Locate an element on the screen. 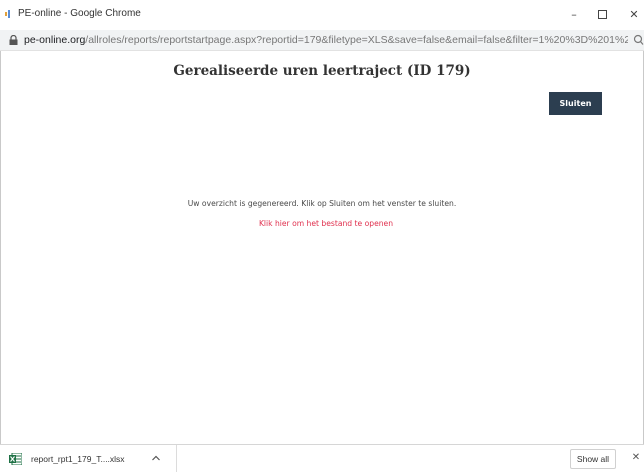 The width and height of the screenshot is (644, 472). download-bar: report_rpt1_179_T....xlsx Show all ✕ is located at coordinates (322, 458).